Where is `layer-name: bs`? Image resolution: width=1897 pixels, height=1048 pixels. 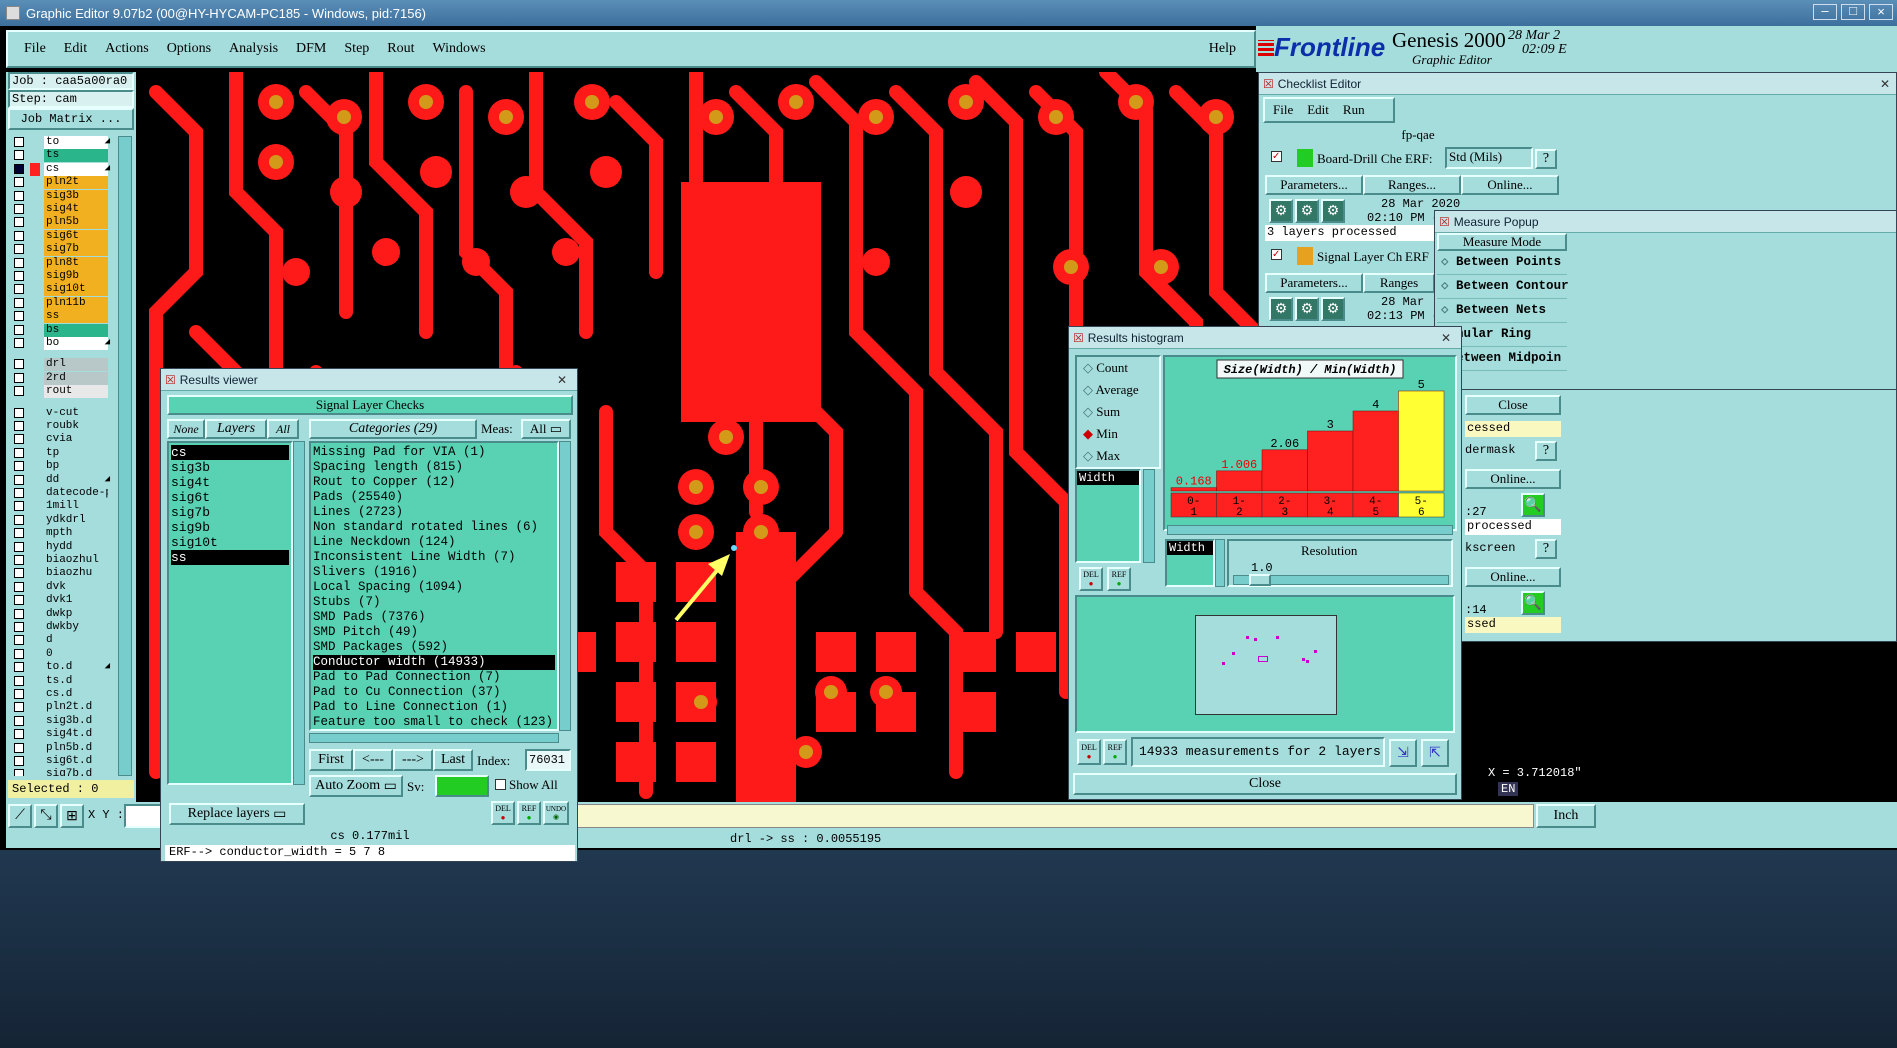
layer-name: bs is located at coordinates (76, 330).